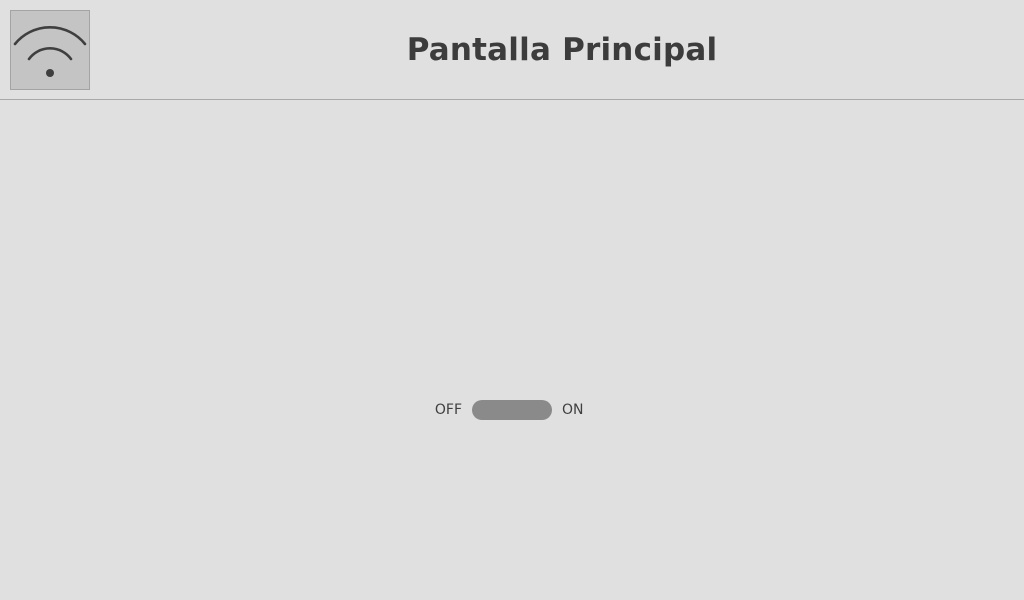 Image resolution: width=1024 pixels, height=600 pixels. What do you see at coordinates (562, 50) in the screenshot?
I see `page-title: Pantalla Principal` at bounding box center [562, 50].